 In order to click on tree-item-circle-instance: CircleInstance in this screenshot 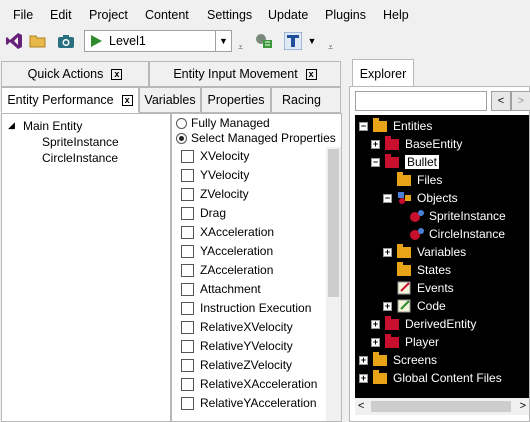, I will do `click(80, 158)`.